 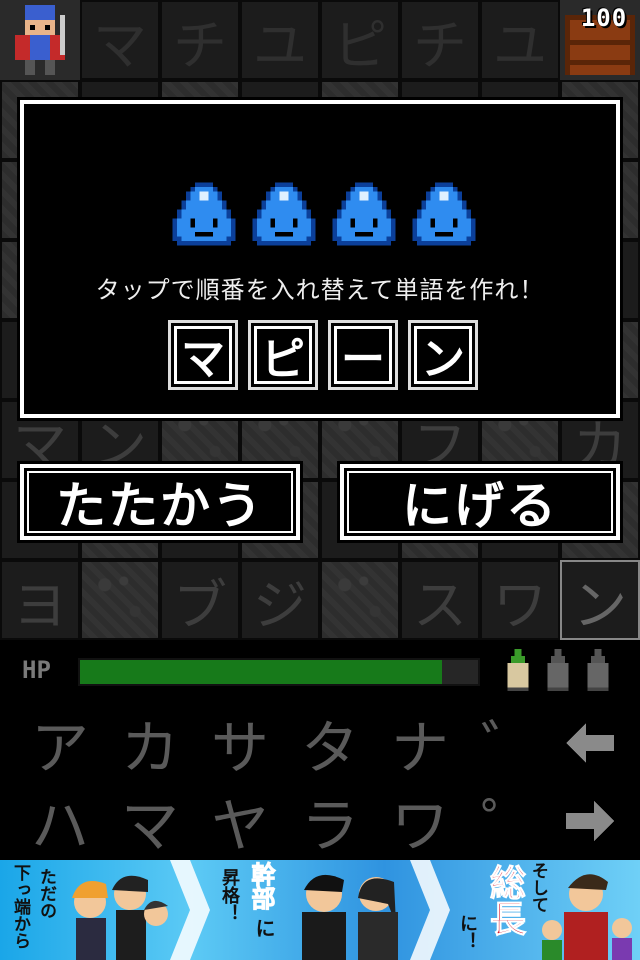 I want to click on treasure-count: 100, so click(x=604, y=18).